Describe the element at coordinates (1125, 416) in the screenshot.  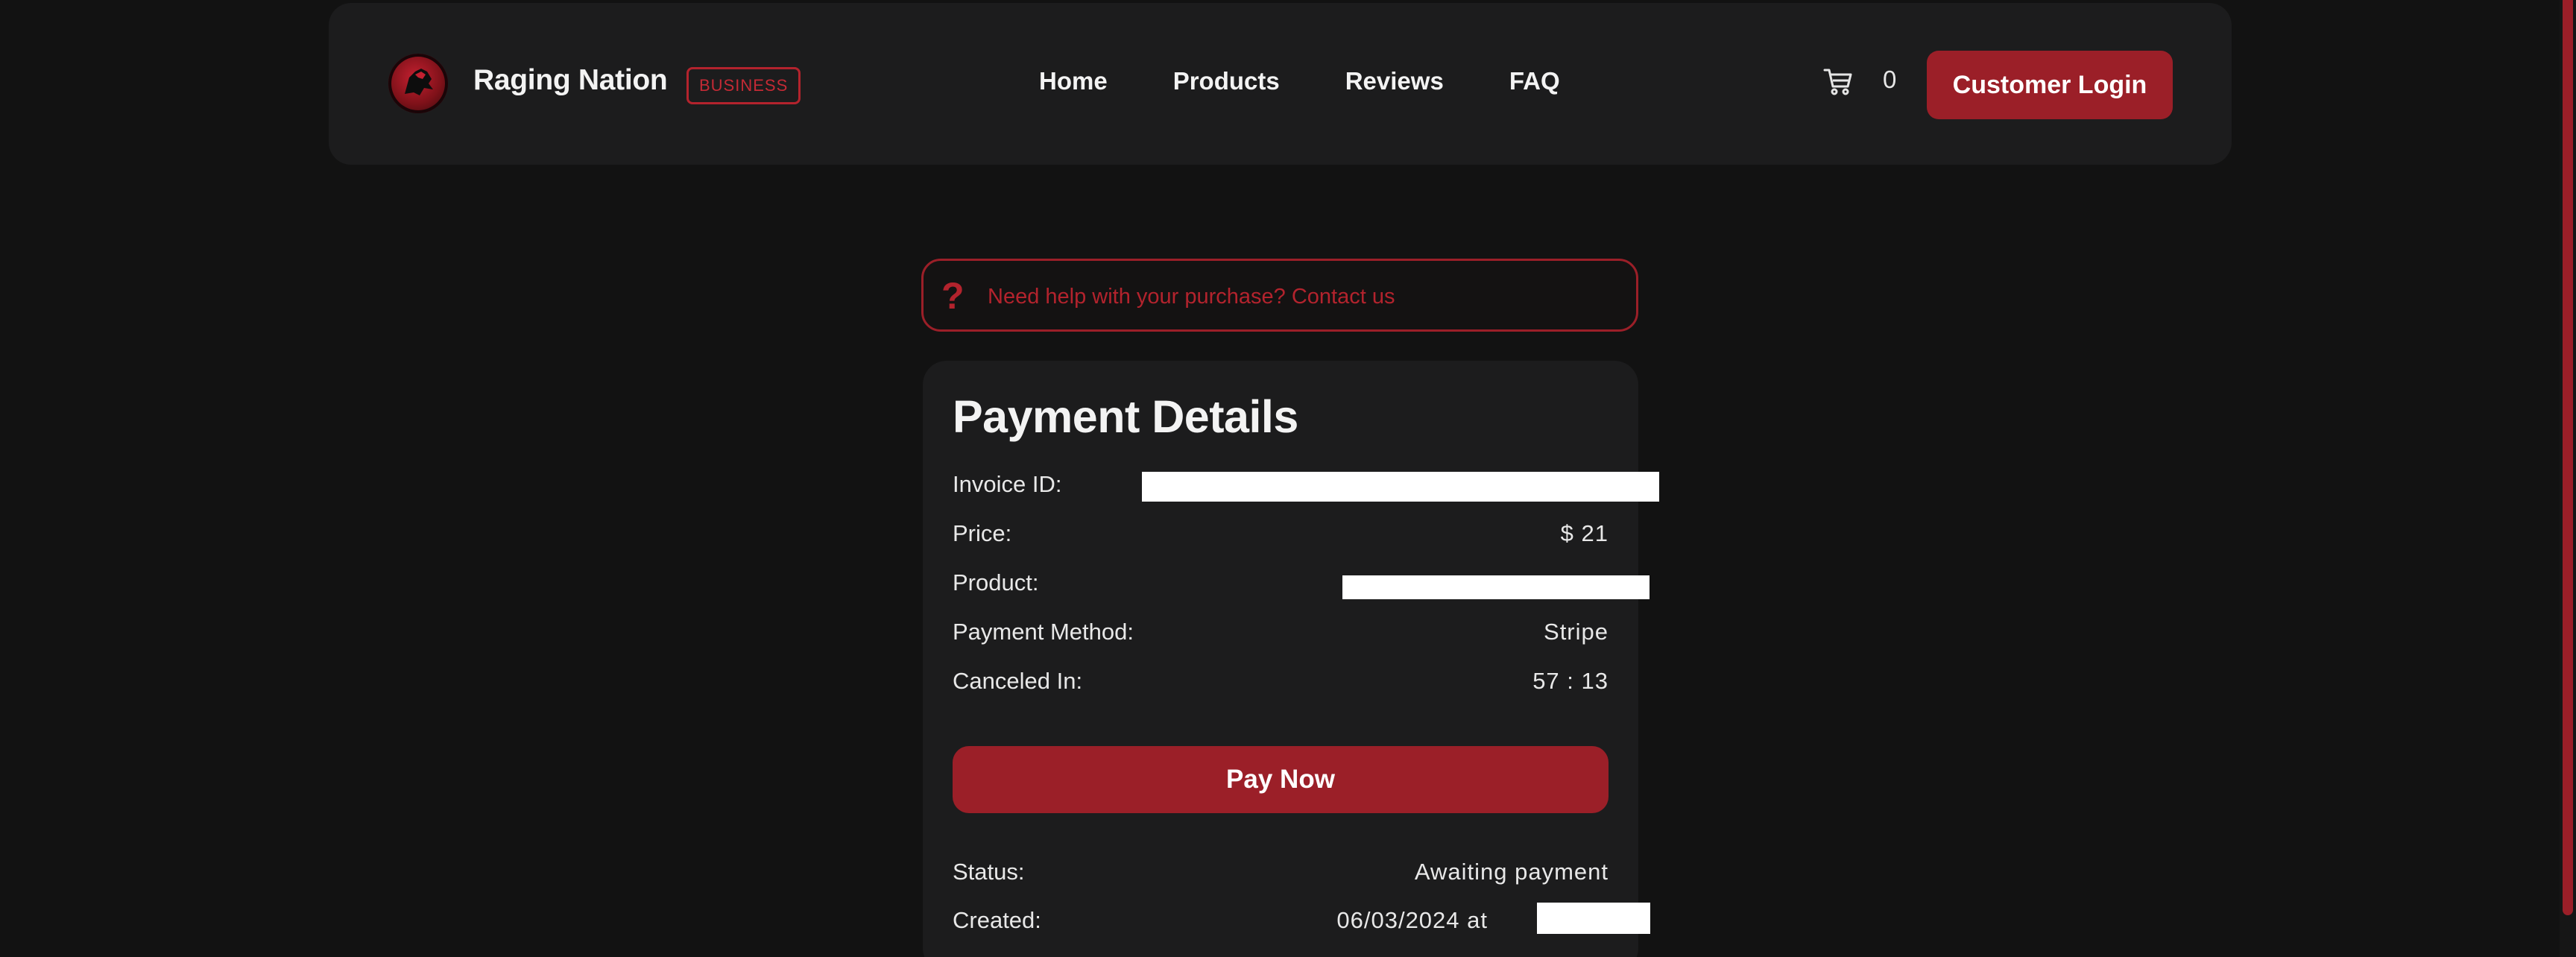
I see `payment-details-title: Payment Details` at that location.